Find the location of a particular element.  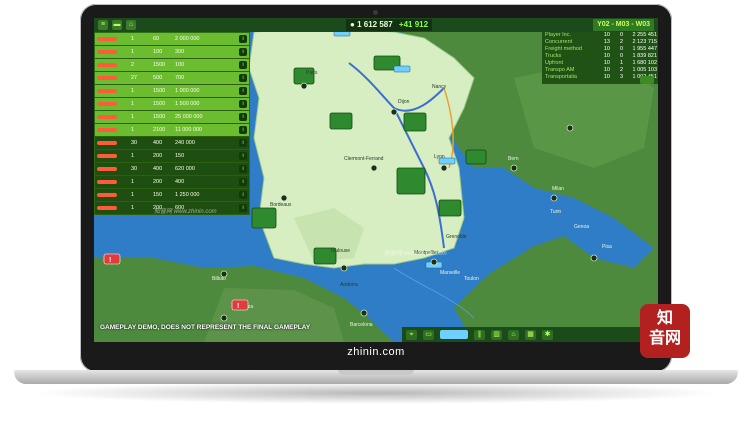

fleet-row: 1 1500 25 000 000 i is located at coordinates (172, 117).